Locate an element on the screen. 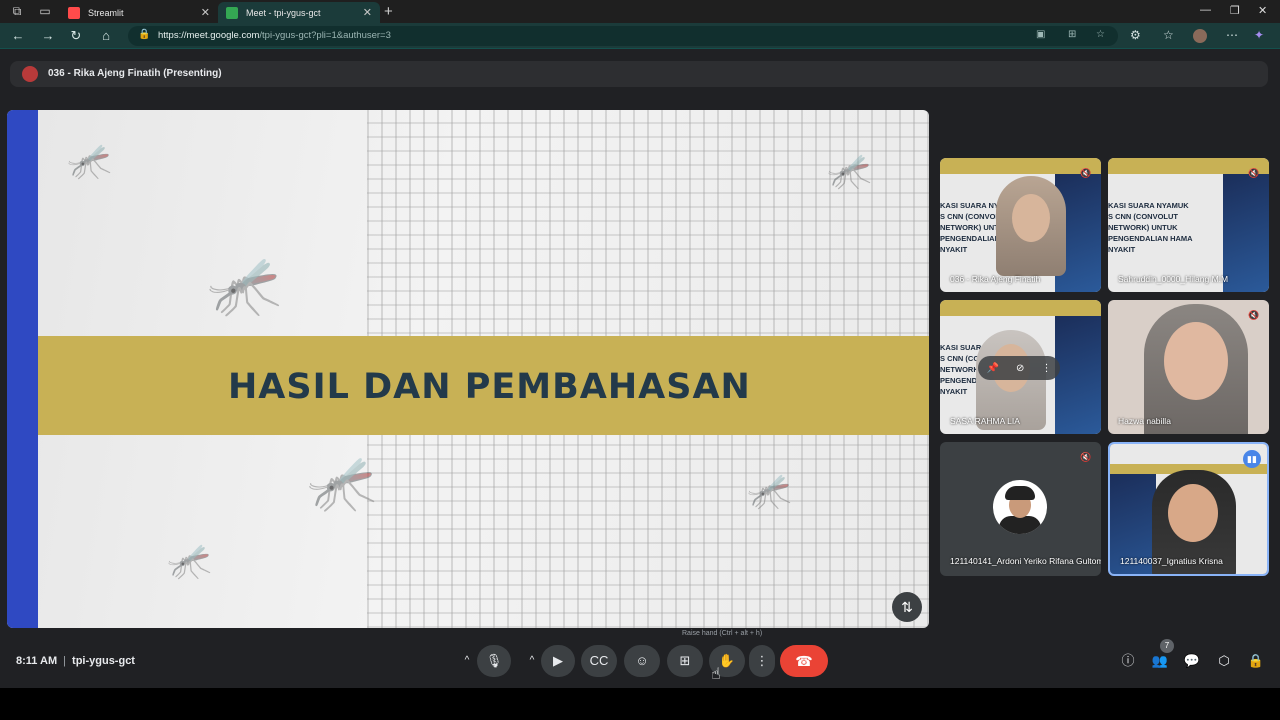  back-icon: ← is located at coordinates (18, 36).